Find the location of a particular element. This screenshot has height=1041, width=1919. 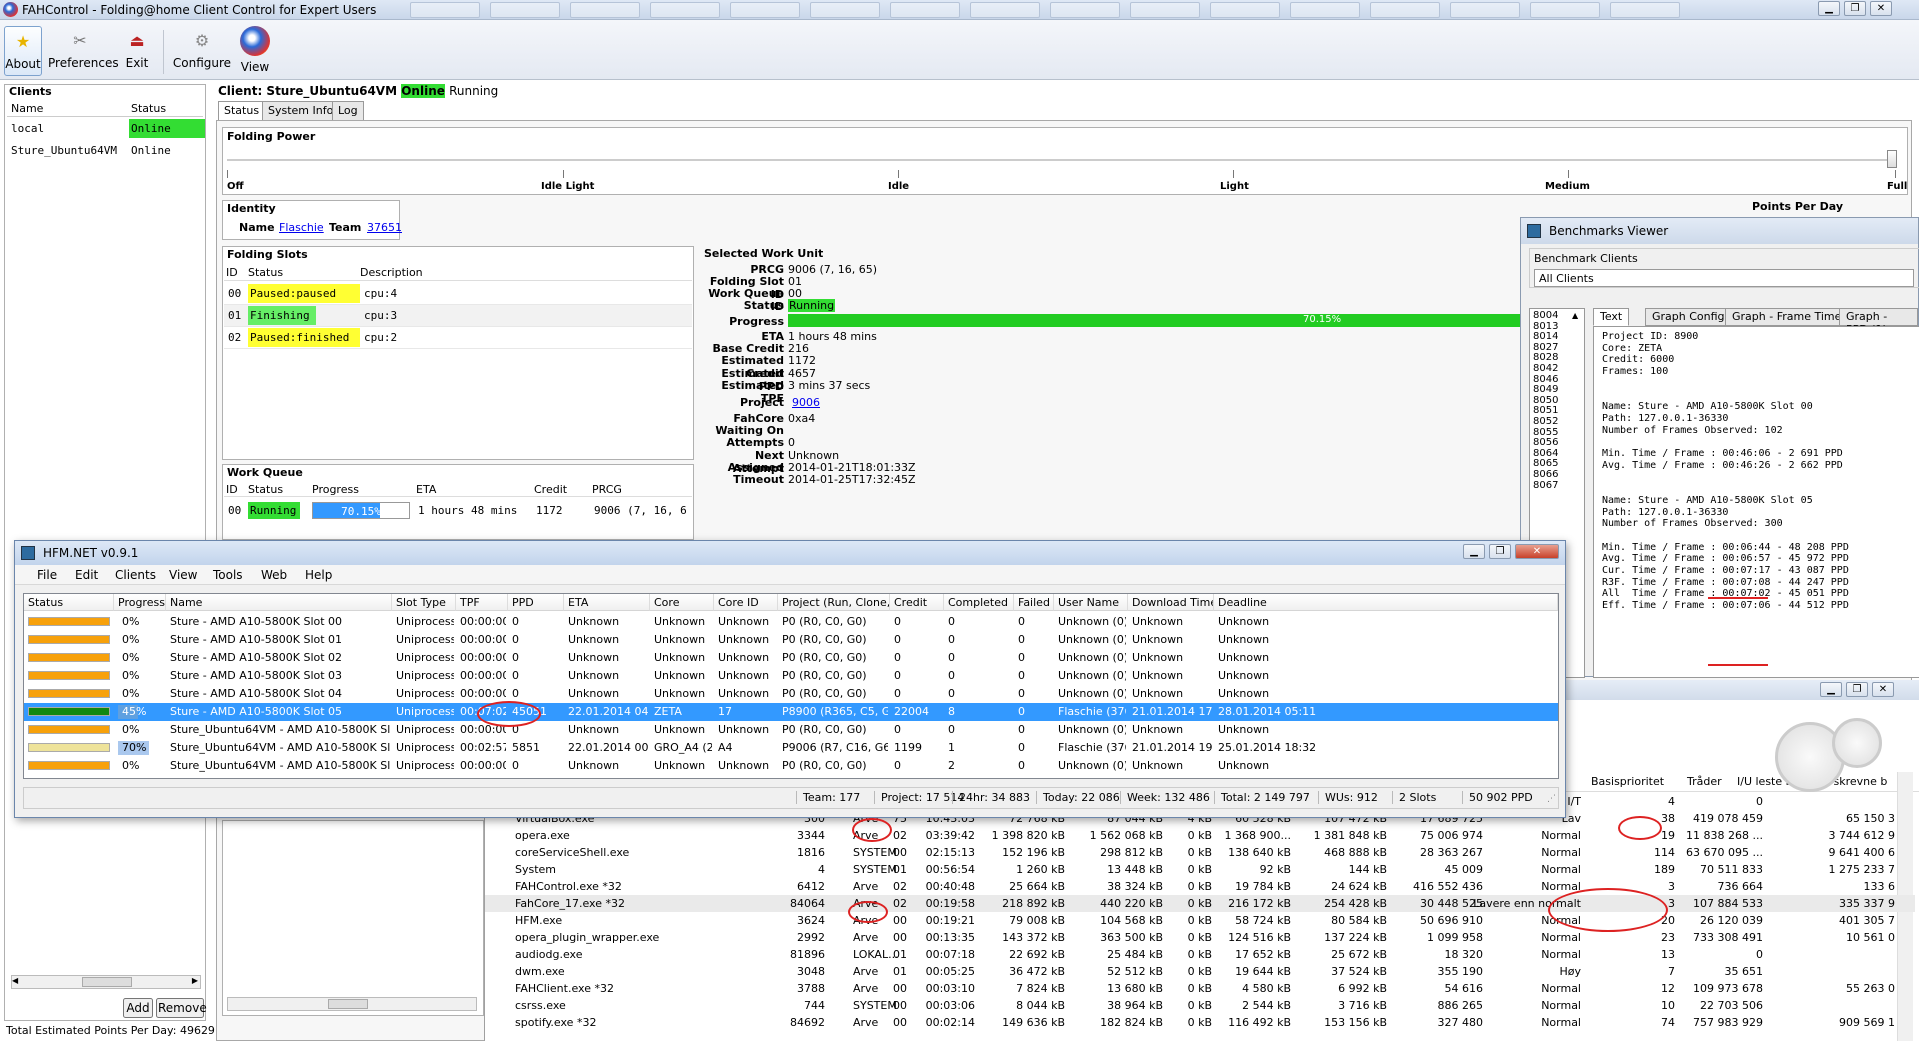

hfm-col-eta: ETA is located at coordinates (607, 602).